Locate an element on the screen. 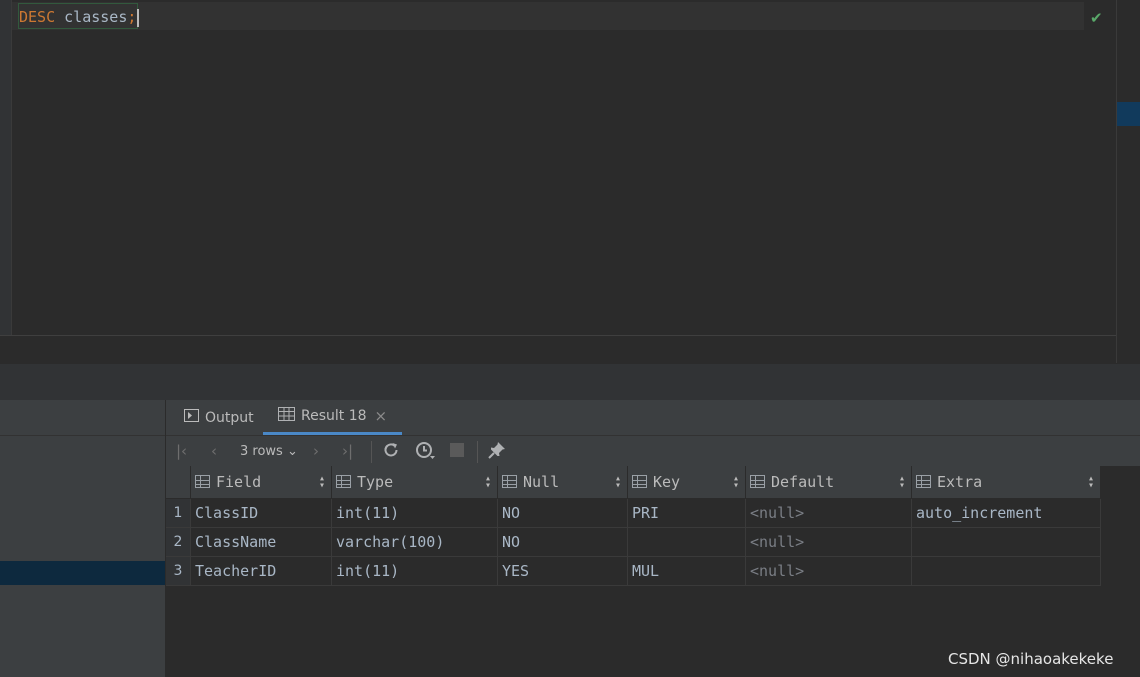 This screenshot has width=1140, height=677. cell-key: MUL is located at coordinates (686, 571).